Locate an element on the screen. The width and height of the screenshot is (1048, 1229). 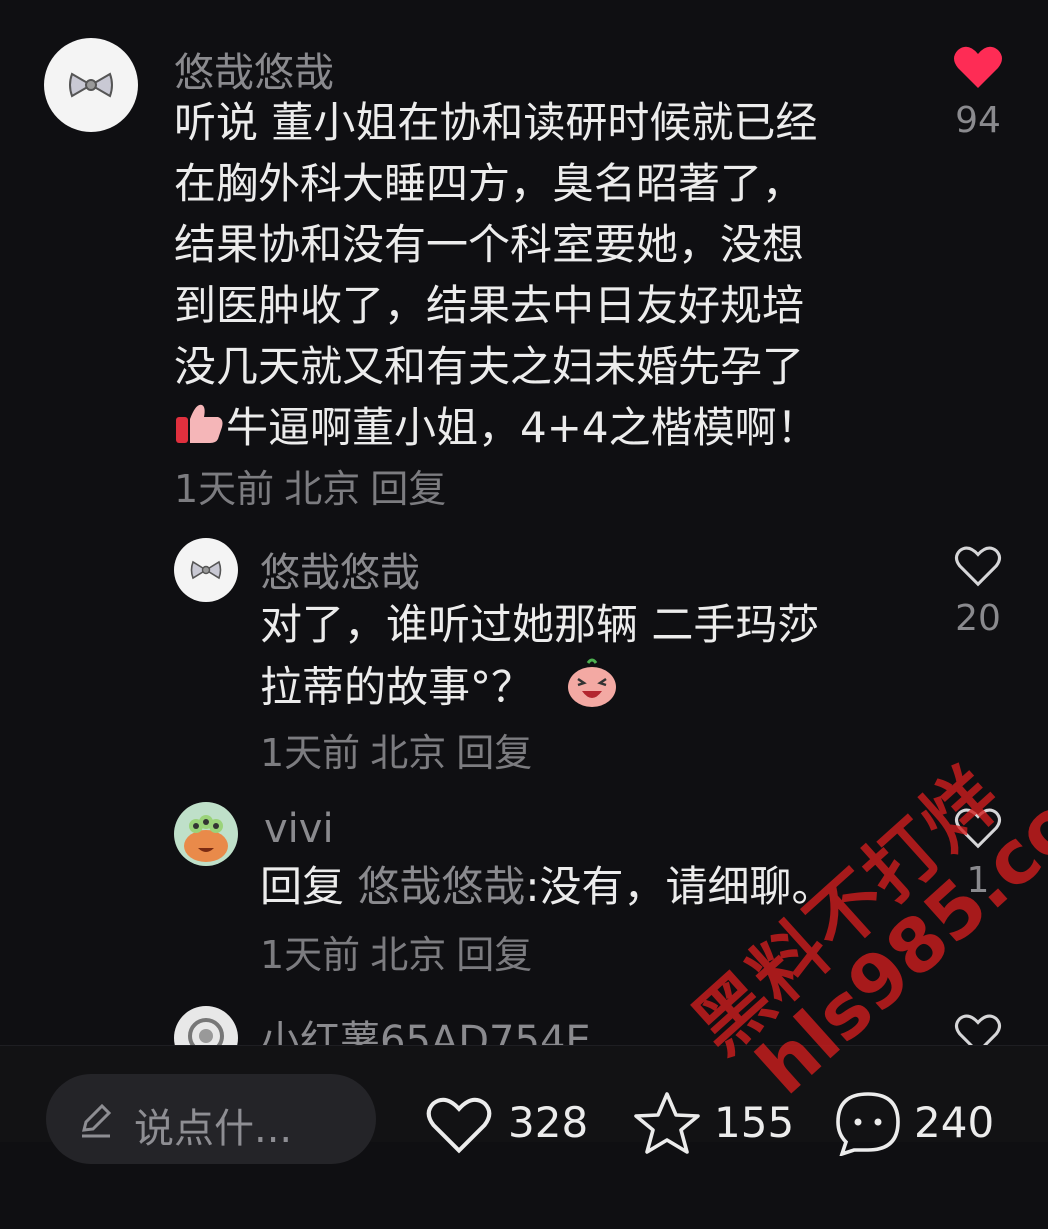
comment-button: 240 is located at coordinates (929, 1124).